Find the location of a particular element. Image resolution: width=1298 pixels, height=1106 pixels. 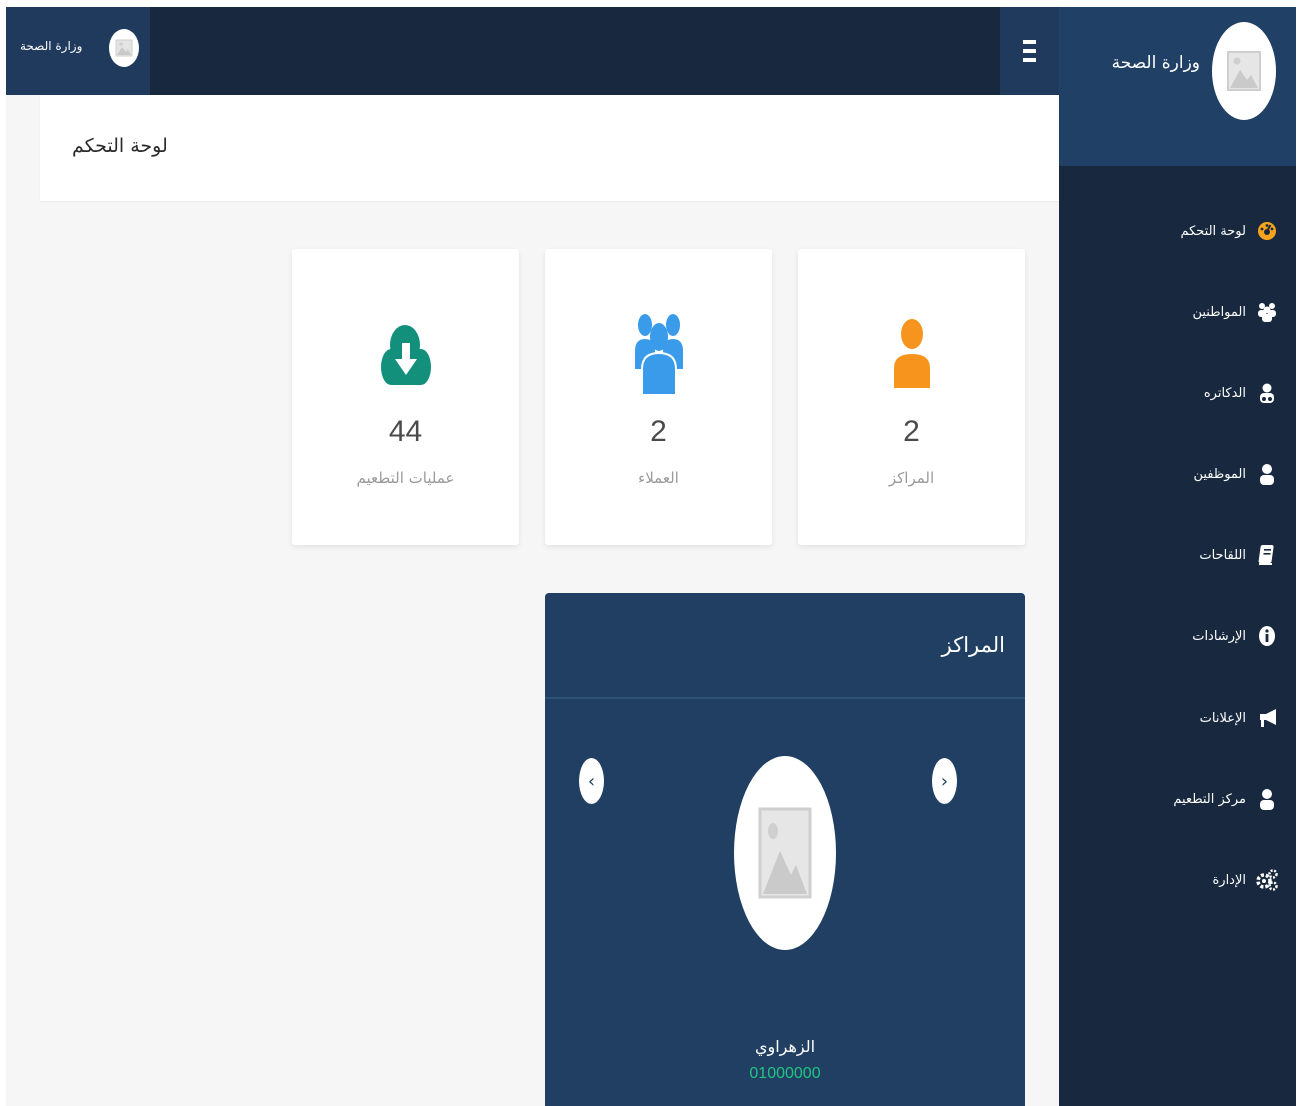

sidebar-item-guidelines: الإرشادات is located at coordinates (1235, 636).